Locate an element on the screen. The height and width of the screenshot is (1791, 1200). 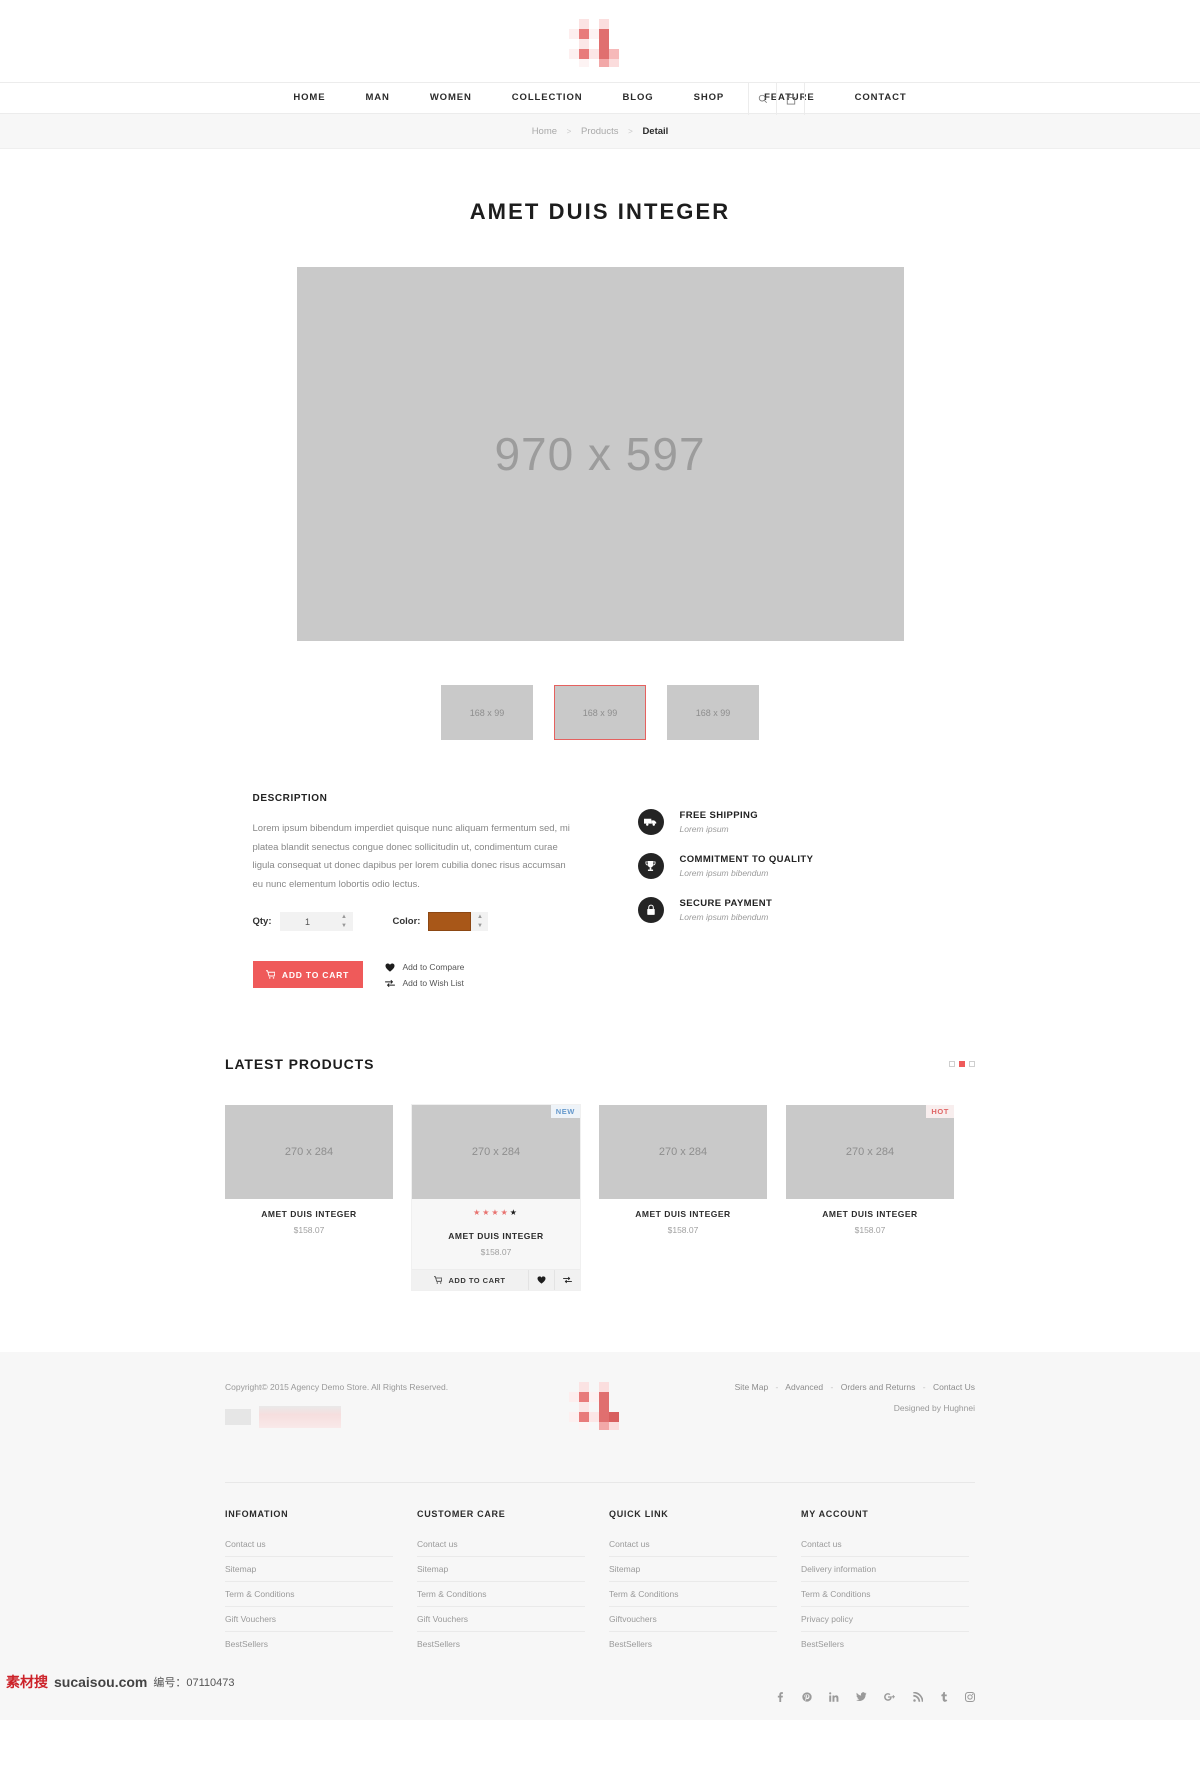
footer-col2-link4: BestSellers is located at coordinates (693, 1644).